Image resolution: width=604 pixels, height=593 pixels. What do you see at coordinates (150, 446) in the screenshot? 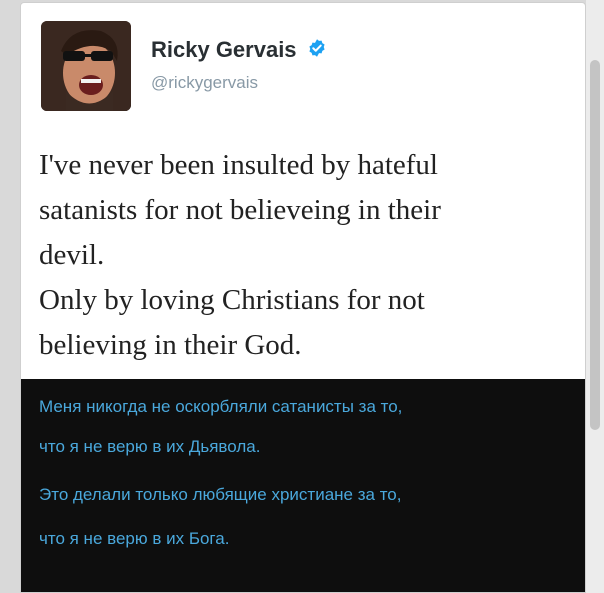
I see `translation-line: что я не верю в их Дьявола.` at bounding box center [150, 446].